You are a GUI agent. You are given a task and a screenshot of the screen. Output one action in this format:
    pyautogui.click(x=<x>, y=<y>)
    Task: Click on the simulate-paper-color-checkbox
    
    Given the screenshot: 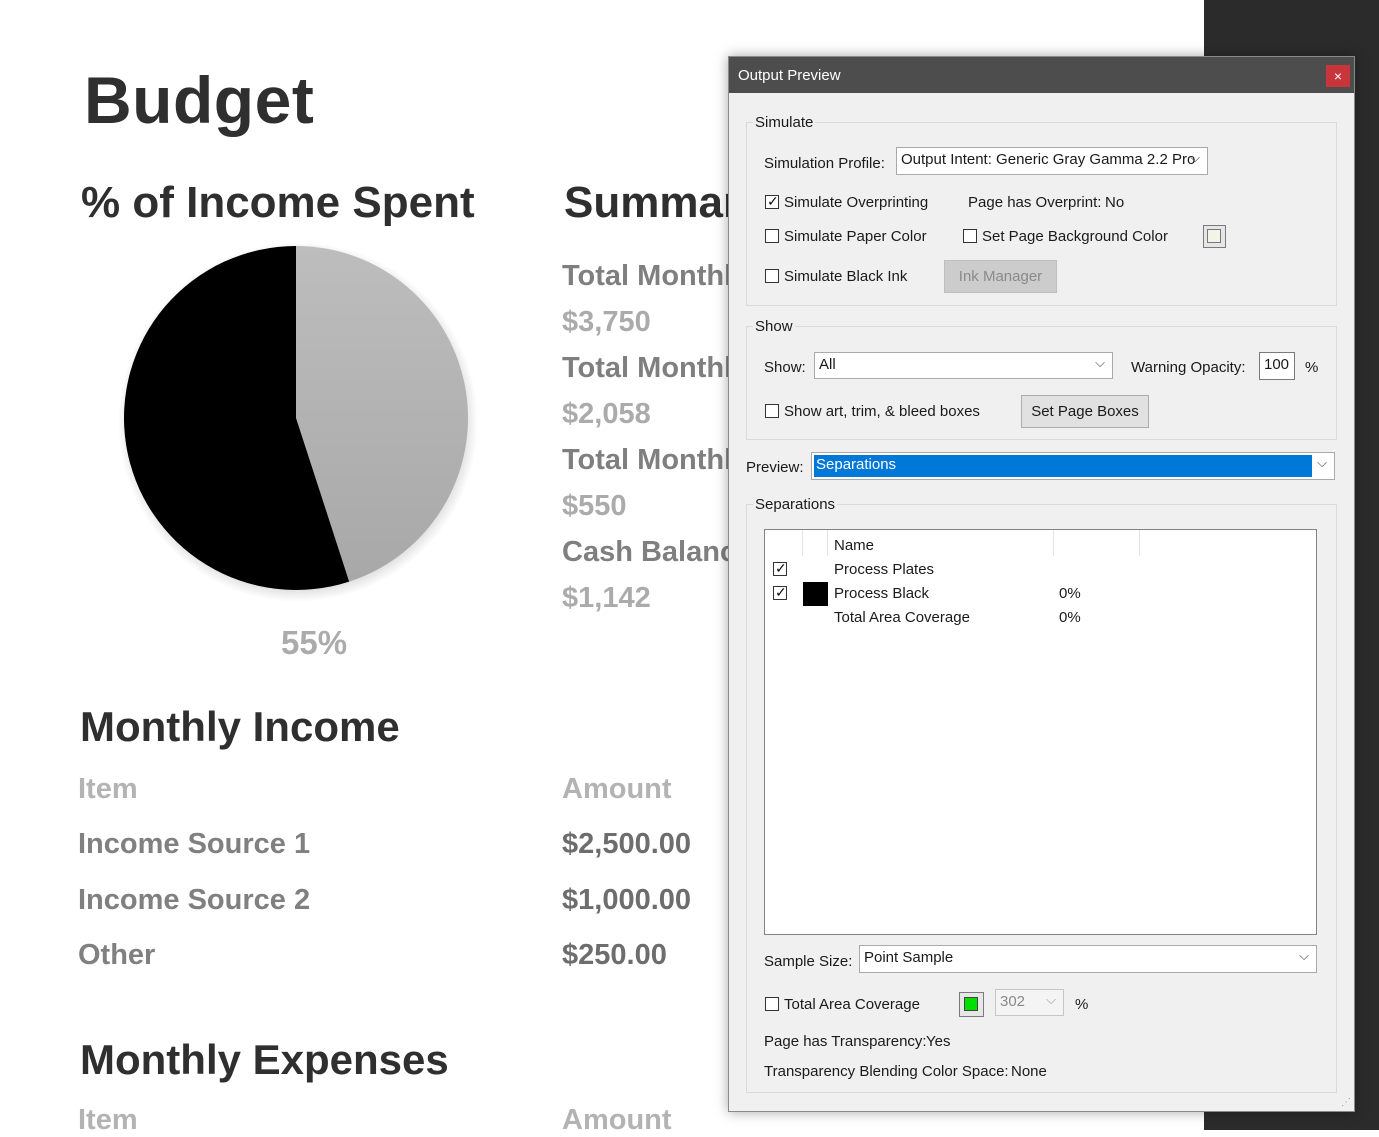 What is the action you would take?
    pyautogui.click(x=772, y=236)
    